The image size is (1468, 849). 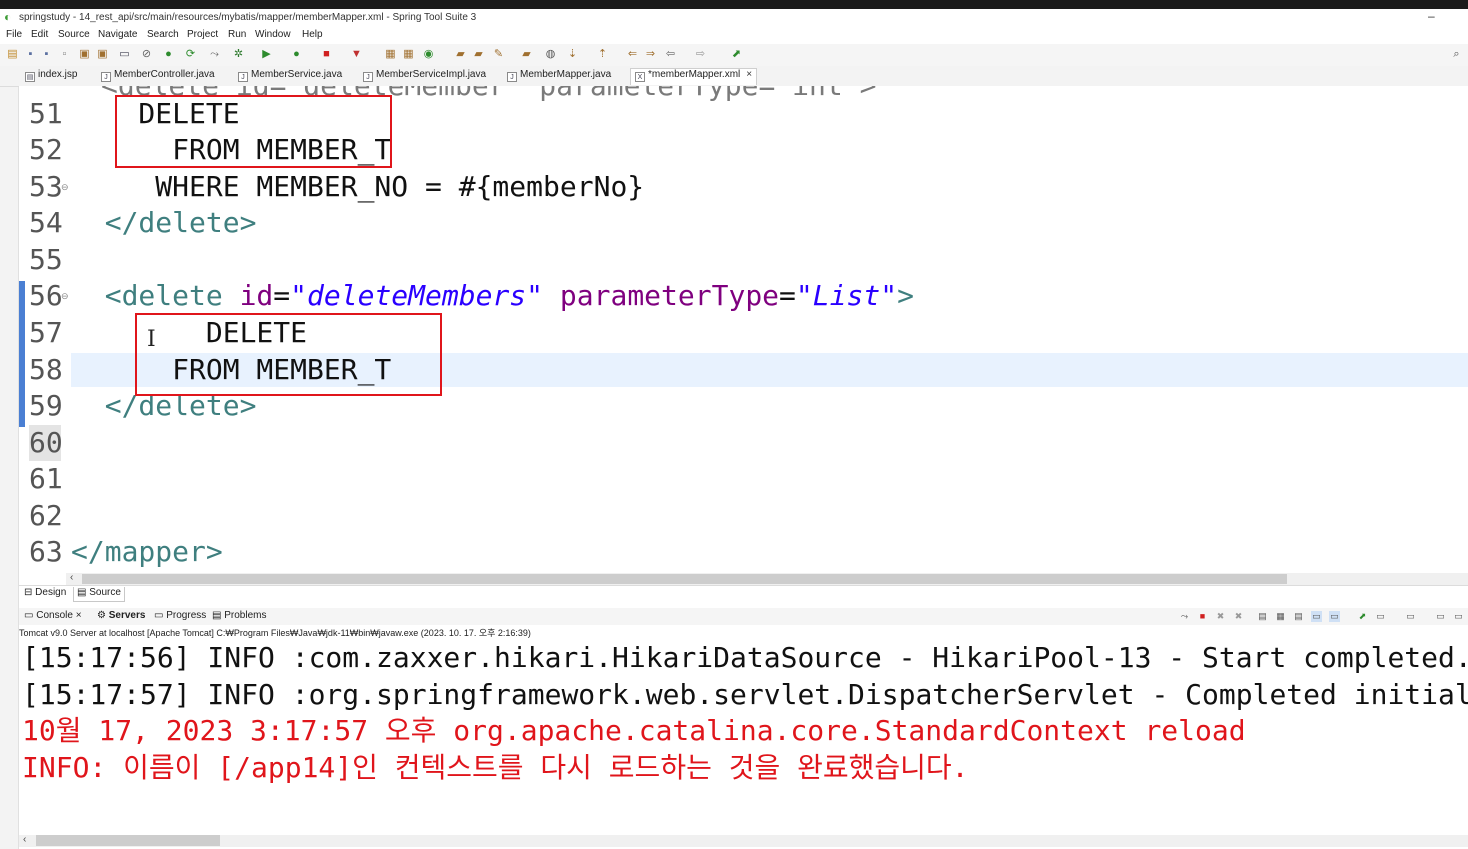 What do you see at coordinates (46, 515) in the screenshot?
I see `line-number: 62` at bounding box center [46, 515].